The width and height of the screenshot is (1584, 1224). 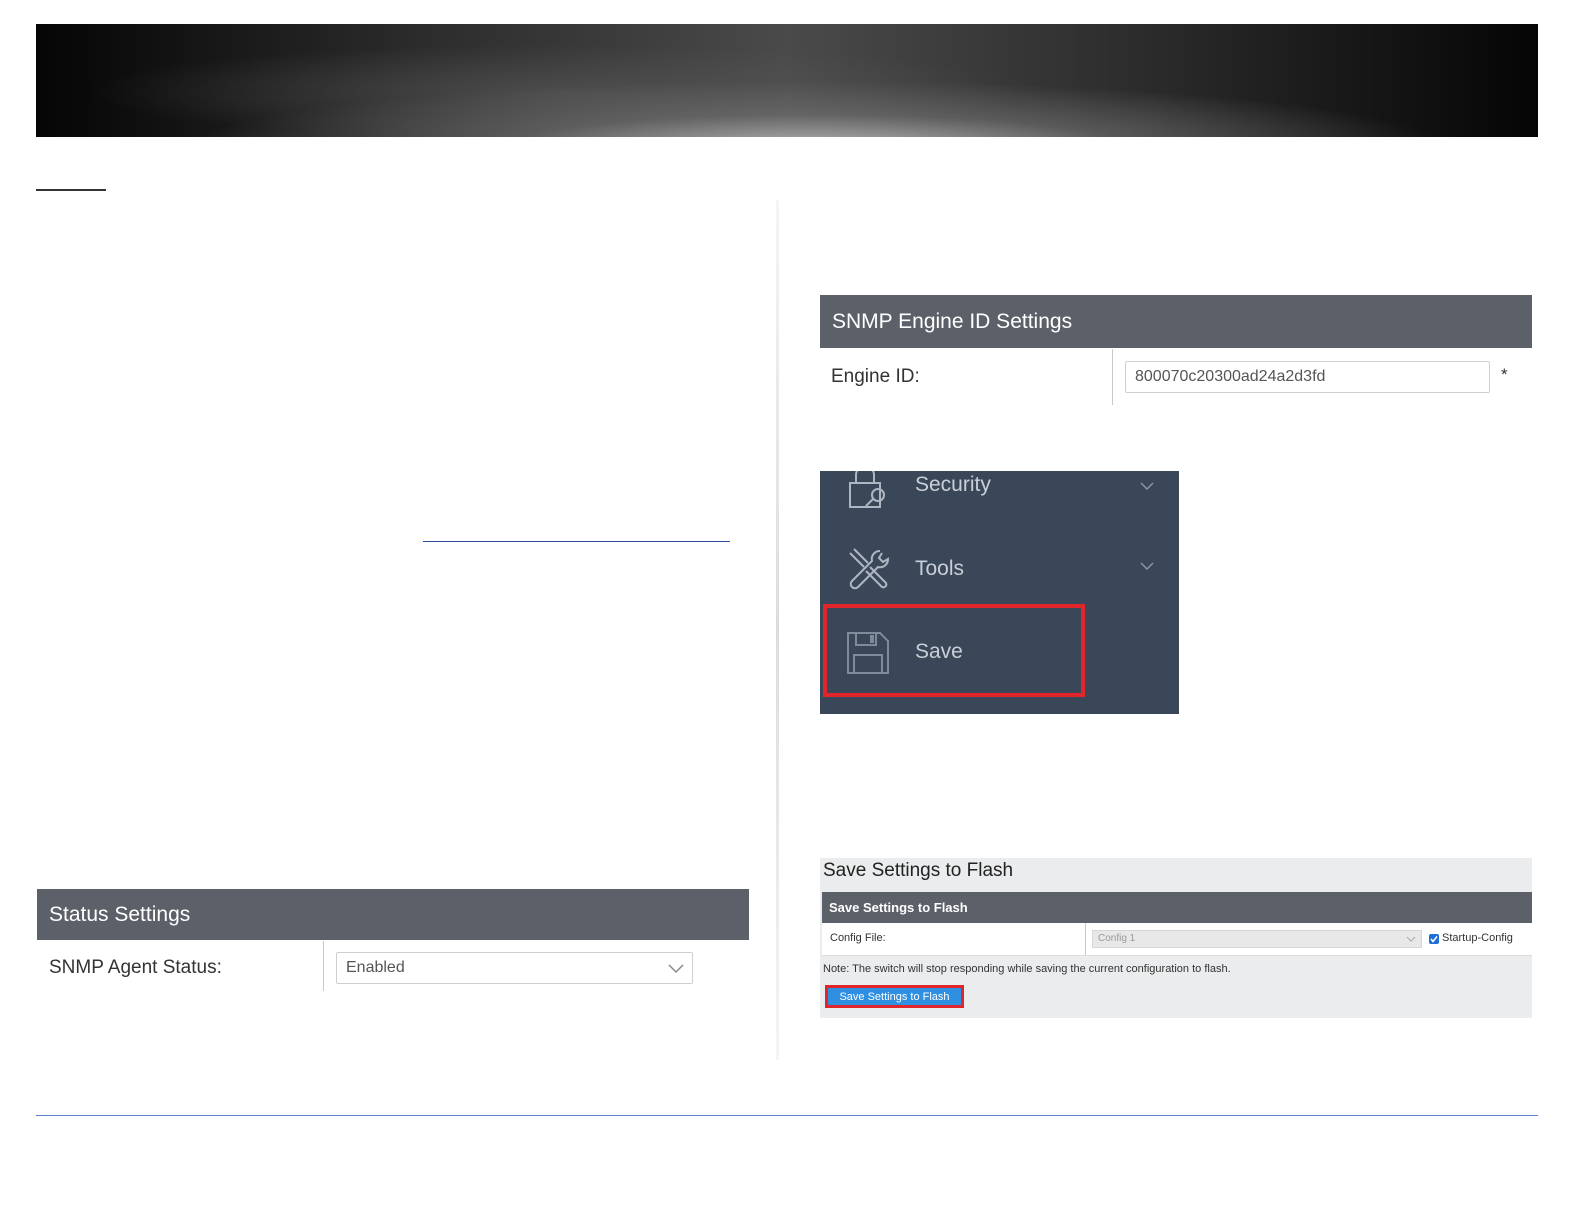 I want to click on hyperlink-underline, so click(x=576, y=541).